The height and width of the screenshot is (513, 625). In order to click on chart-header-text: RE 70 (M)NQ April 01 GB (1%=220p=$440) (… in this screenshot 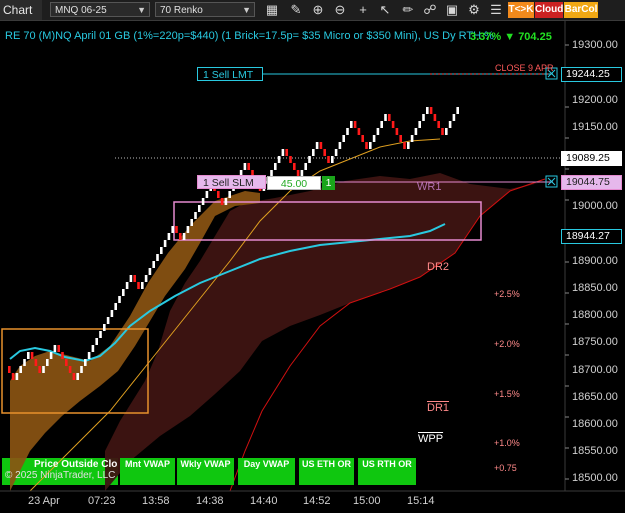, I will do `click(249, 36)`.